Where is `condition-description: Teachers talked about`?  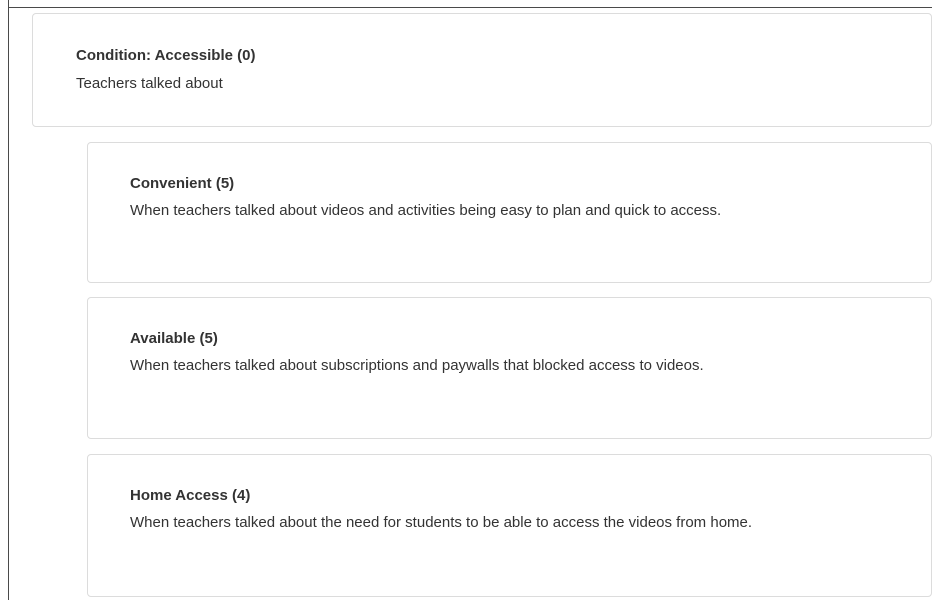
condition-description: Teachers talked about is located at coordinates (149, 83).